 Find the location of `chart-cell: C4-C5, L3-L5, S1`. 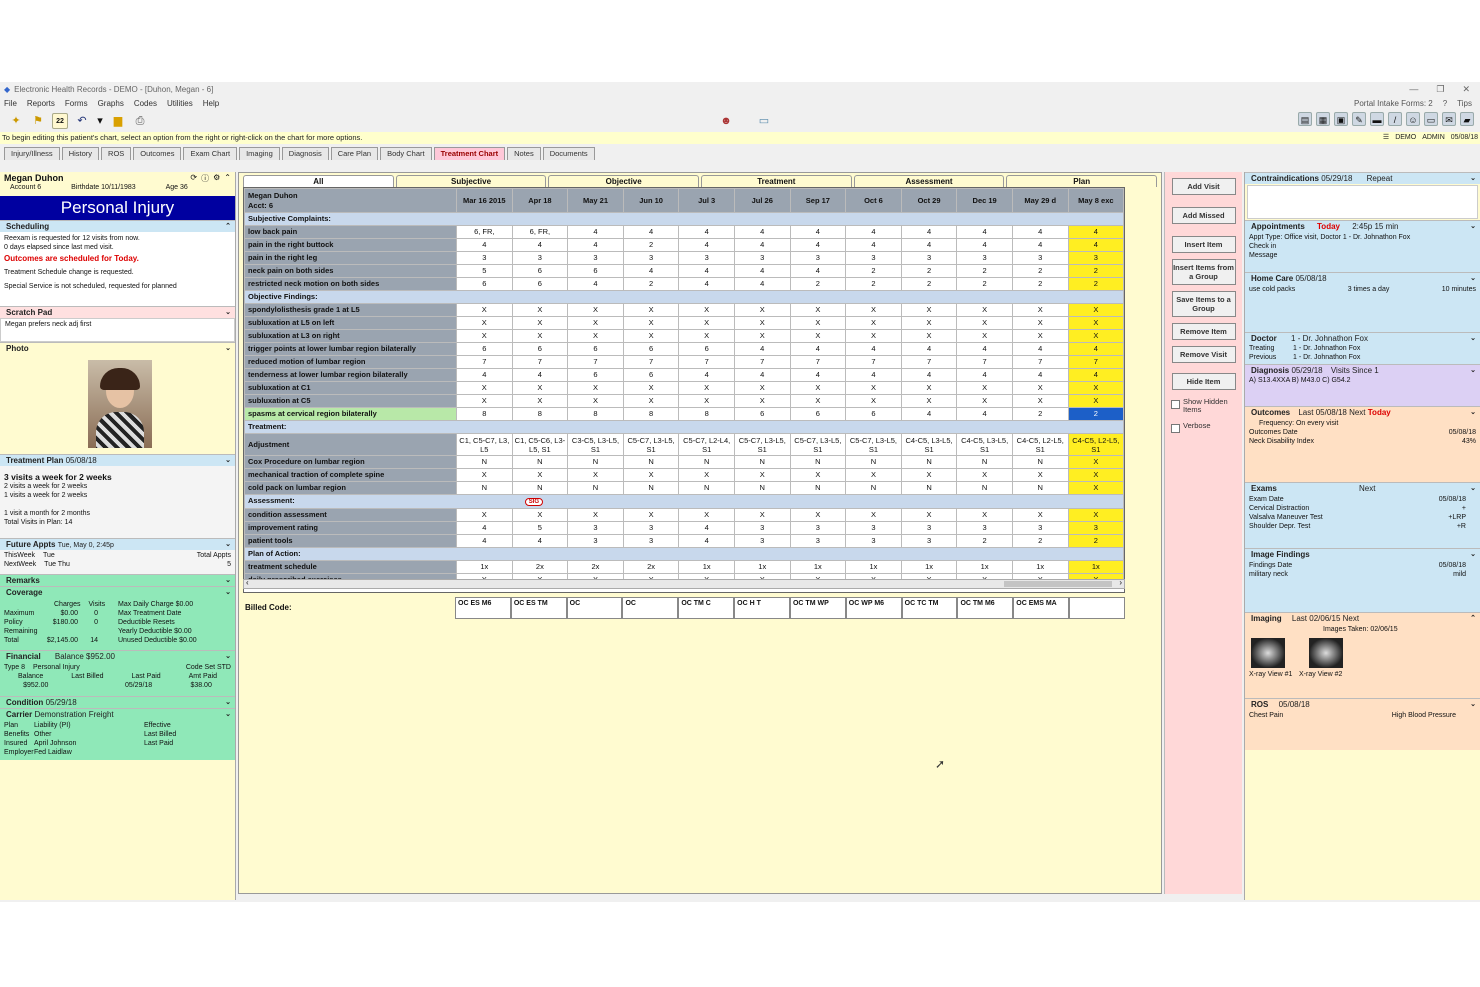

chart-cell: C4-C5, L3-L5, S1 is located at coordinates (929, 444).